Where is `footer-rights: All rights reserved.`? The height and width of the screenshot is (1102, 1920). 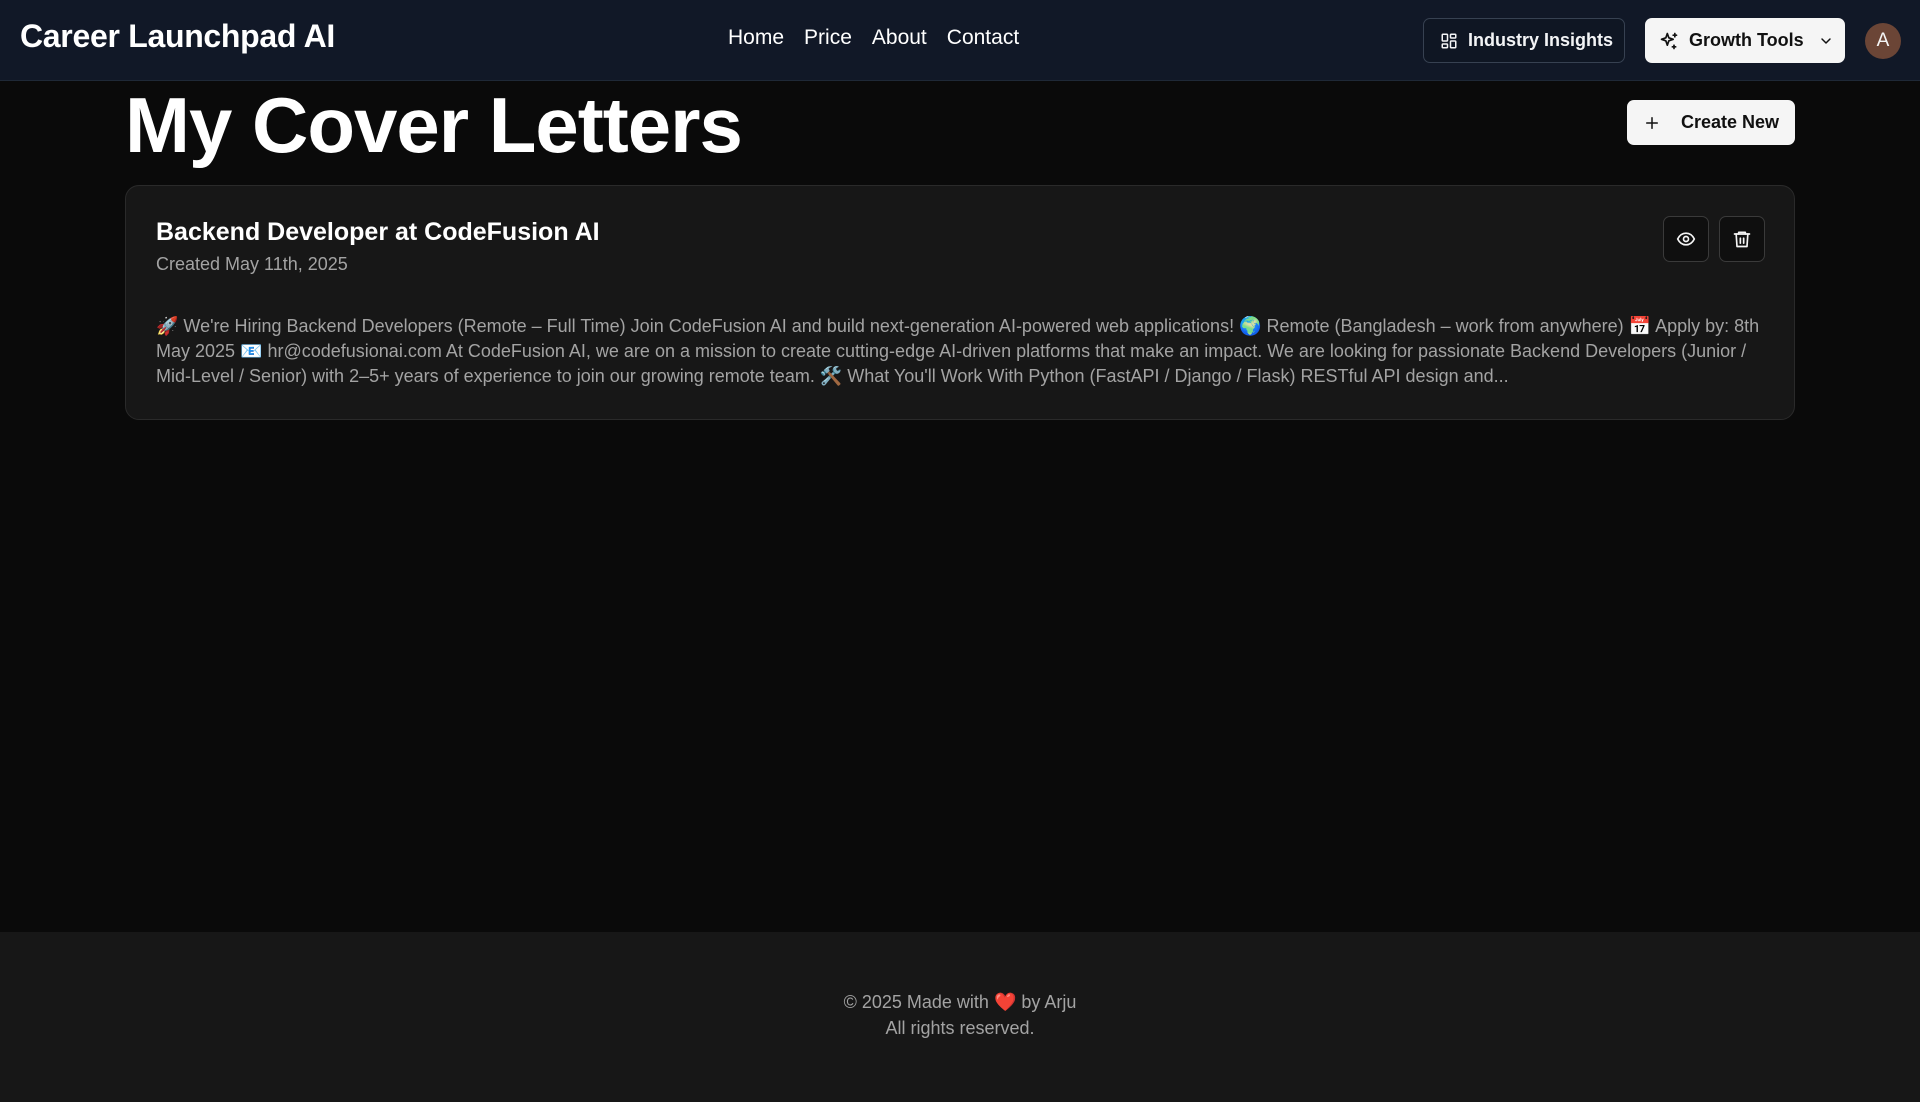 footer-rights: All rights reserved. is located at coordinates (960, 1028).